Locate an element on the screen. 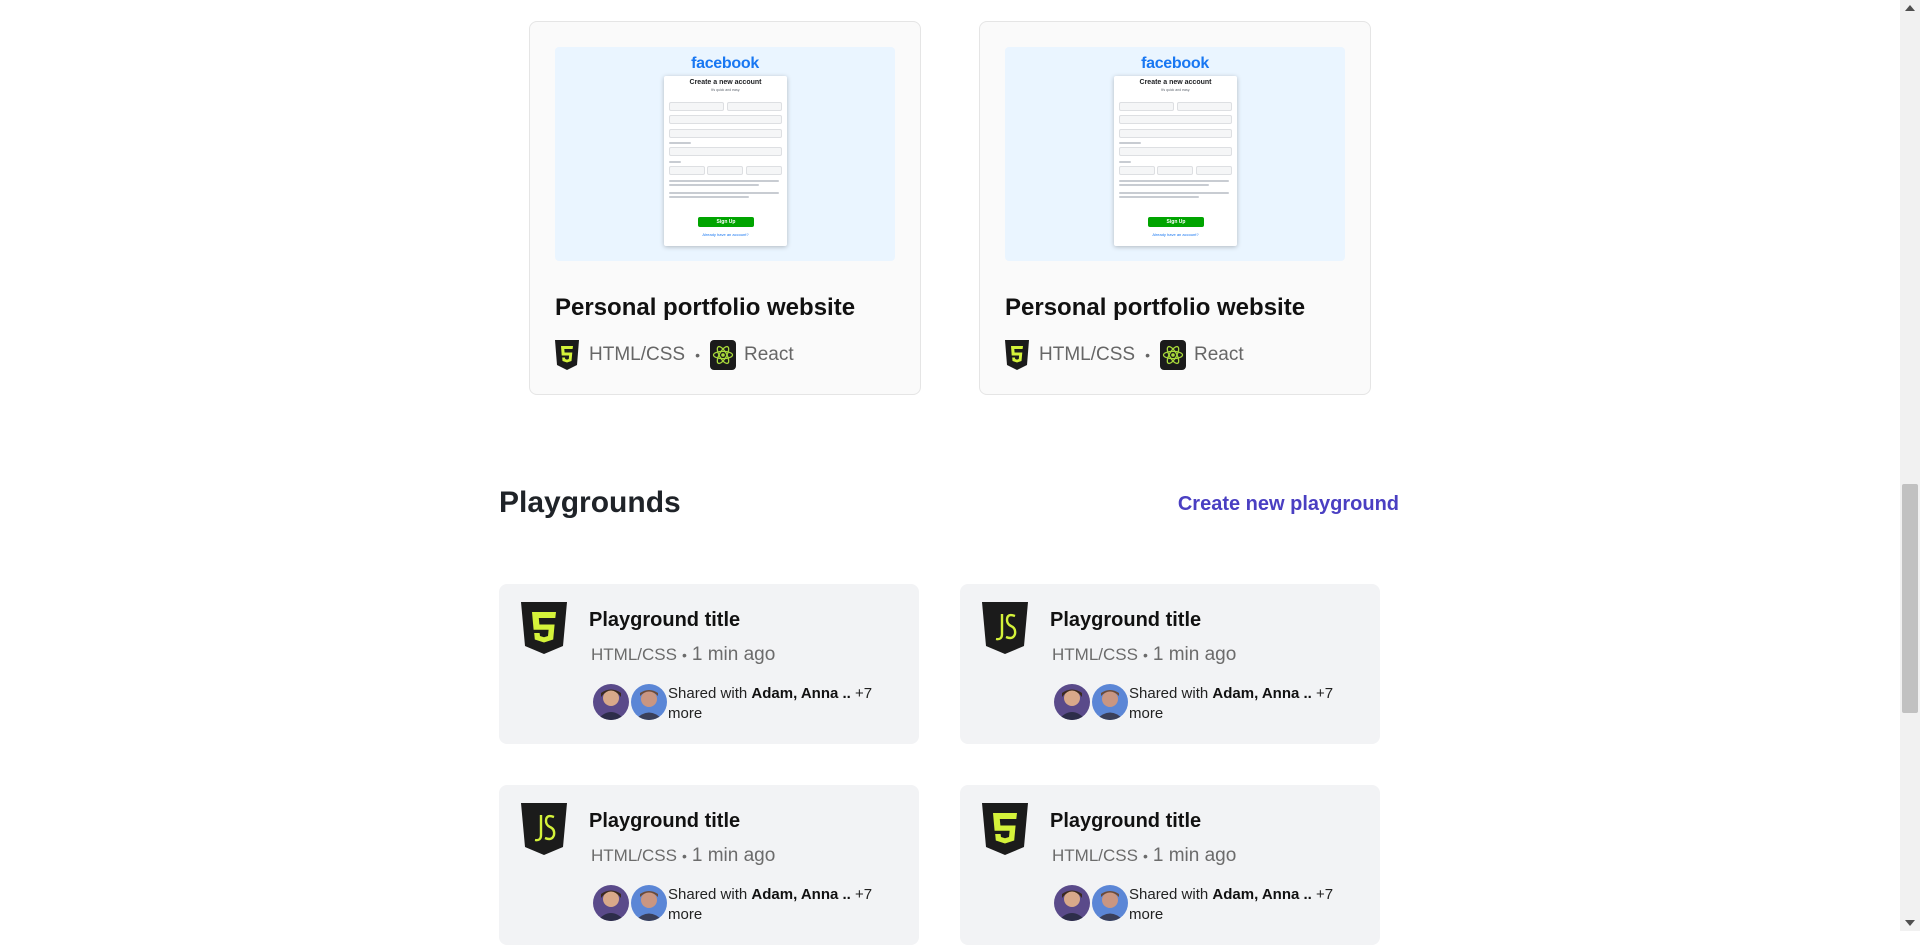 The height and width of the screenshot is (945, 1920). section-title: Playgrounds is located at coordinates (590, 502).